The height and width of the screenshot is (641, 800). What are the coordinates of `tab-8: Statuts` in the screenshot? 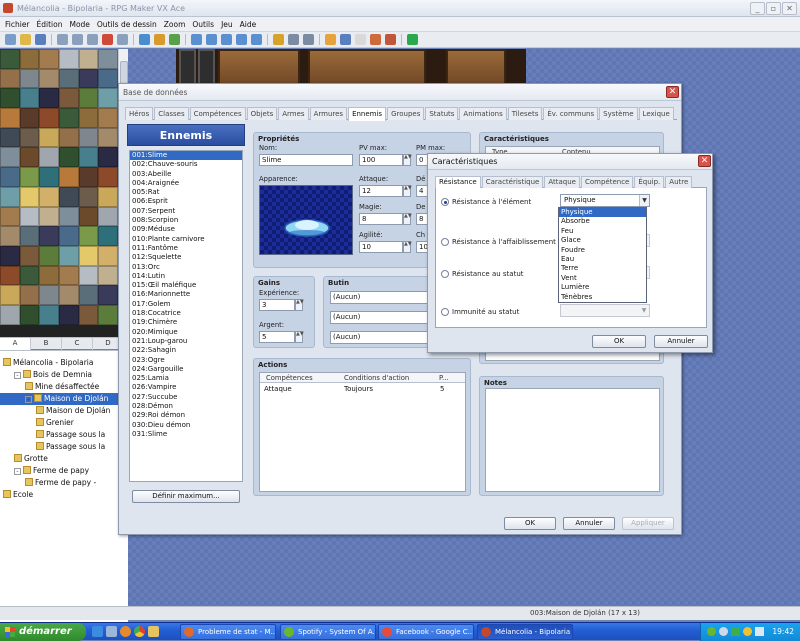 It's located at (442, 113).